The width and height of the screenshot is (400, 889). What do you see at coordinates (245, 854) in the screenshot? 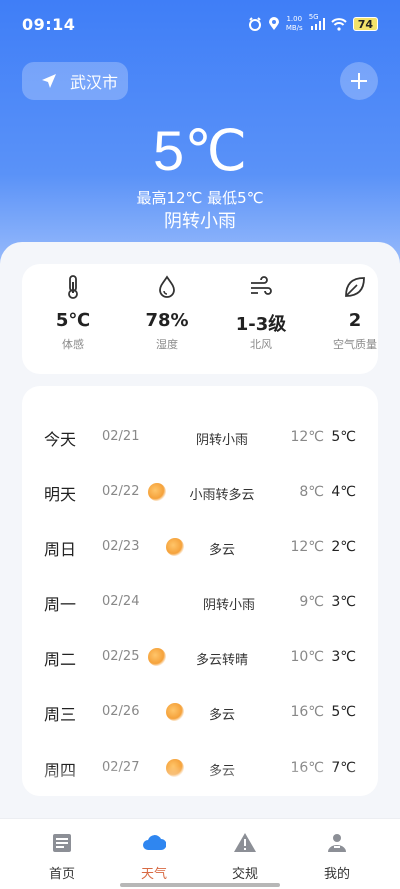
I see `tab-traffic-rules: 交规` at bounding box center [245, 854].